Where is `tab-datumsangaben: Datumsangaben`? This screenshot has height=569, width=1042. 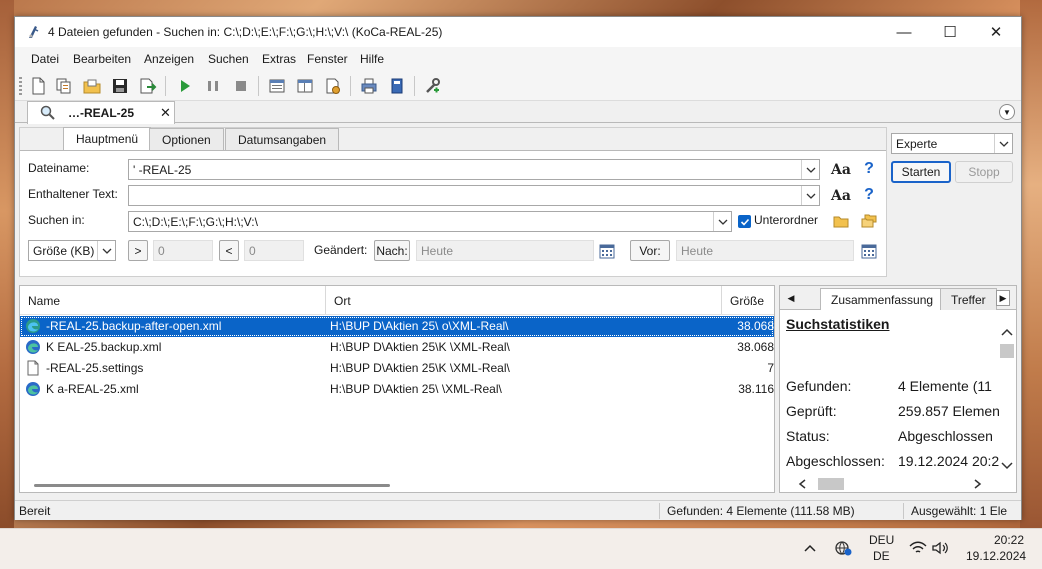 tab-datumsangaben: Datumsangaben is located at coordinates (282, 139).